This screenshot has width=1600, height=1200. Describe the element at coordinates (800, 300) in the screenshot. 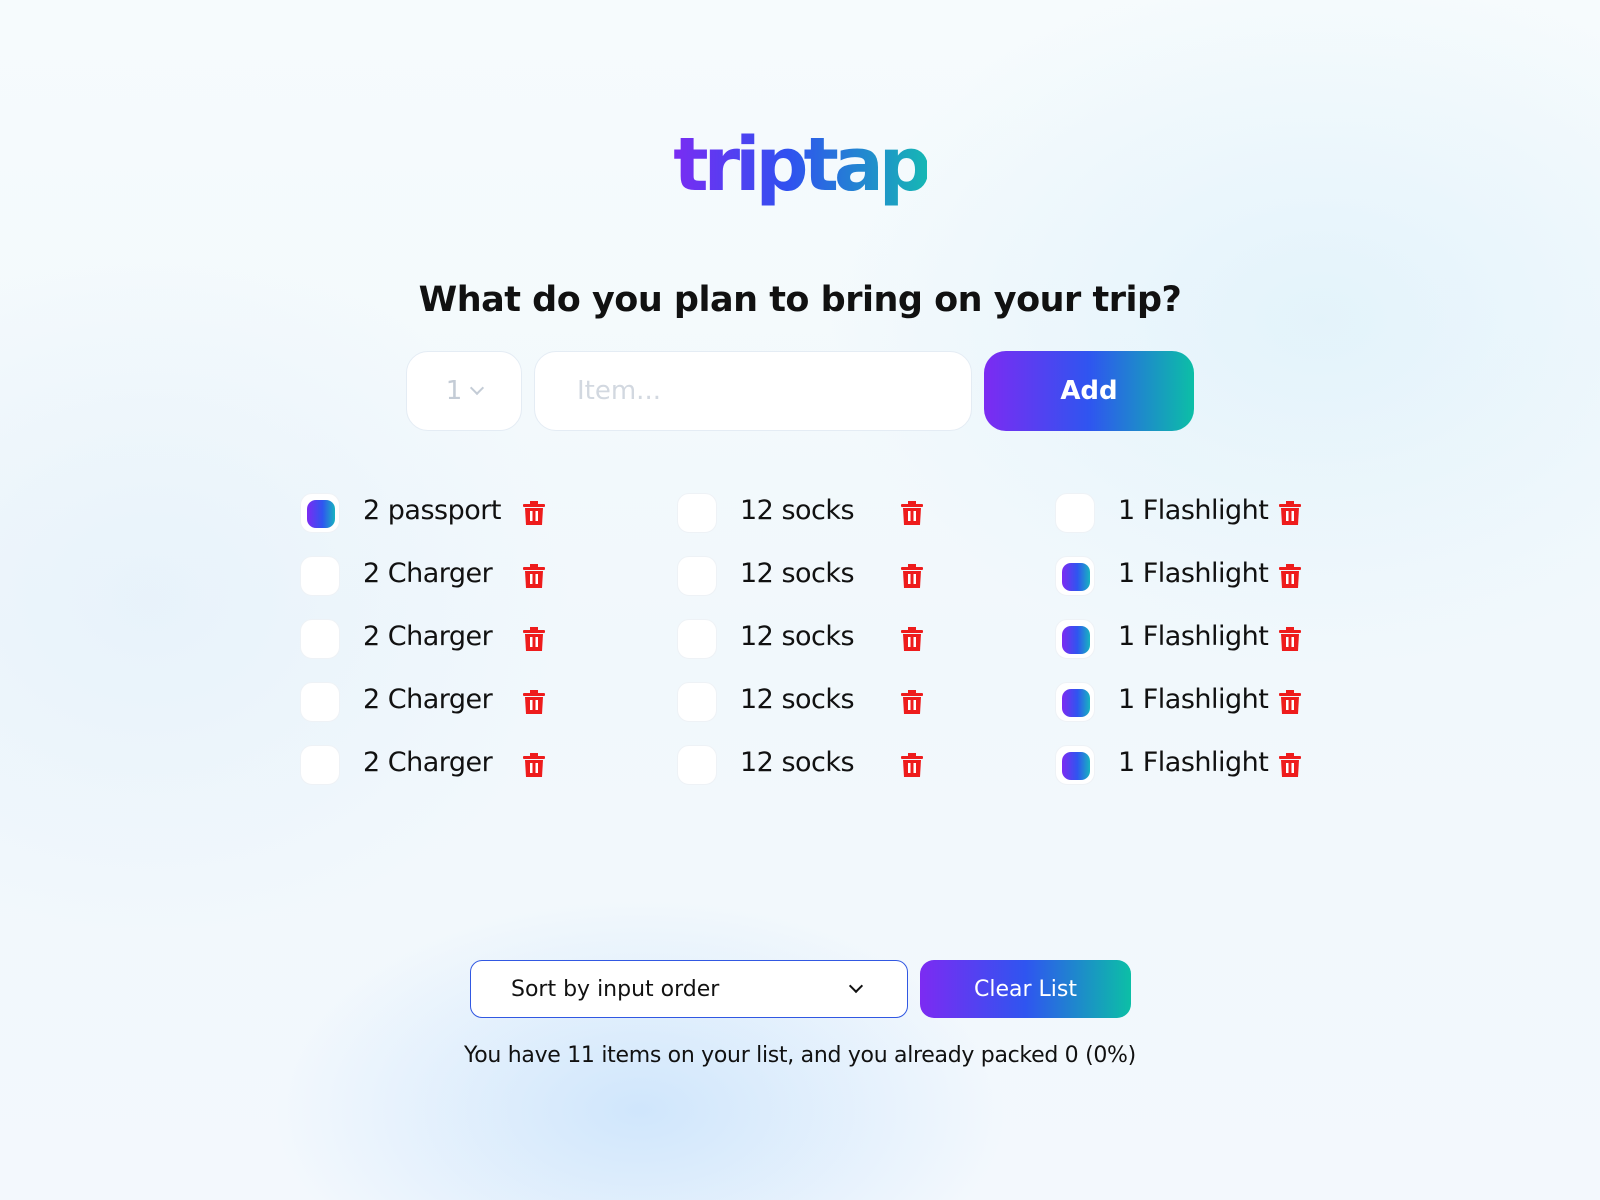

I see `page-question: What do you plan to bring on your trip?` at that location.